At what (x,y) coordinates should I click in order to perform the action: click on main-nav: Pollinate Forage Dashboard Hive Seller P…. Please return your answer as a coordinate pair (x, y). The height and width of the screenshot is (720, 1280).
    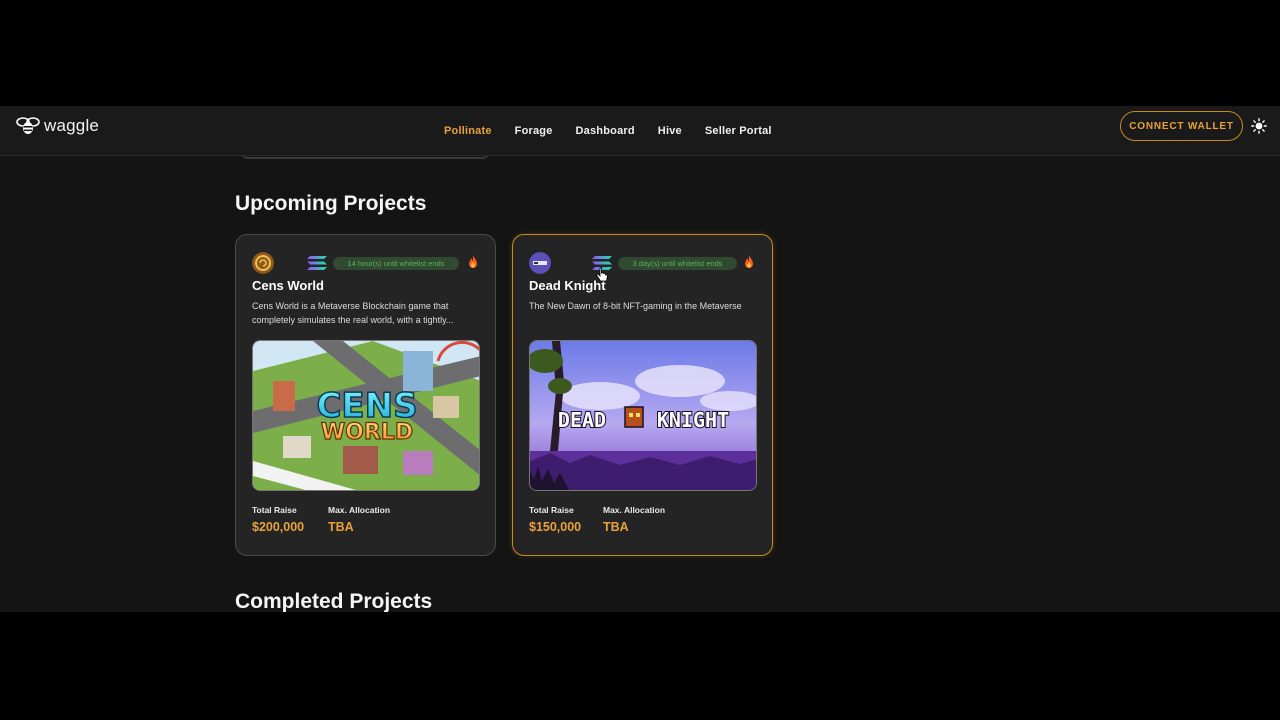
    Looking at the image, I should click on (619, 131).